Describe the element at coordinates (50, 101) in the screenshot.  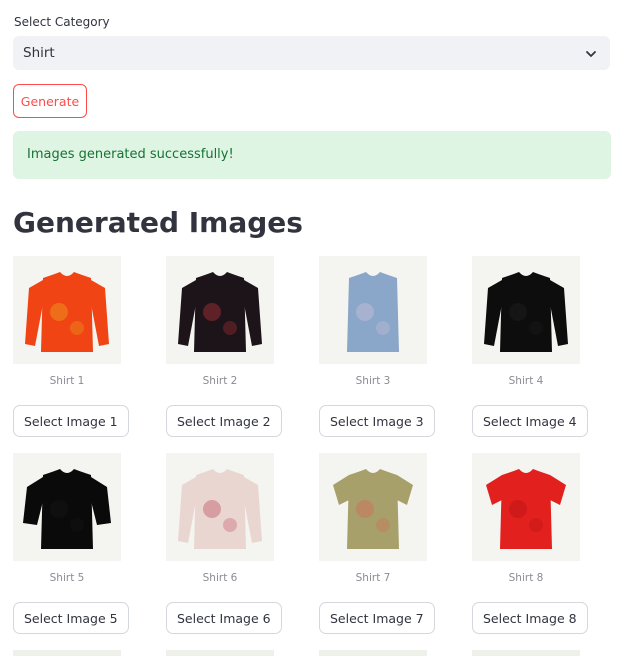
I see `generate-button: Generate` at that location.